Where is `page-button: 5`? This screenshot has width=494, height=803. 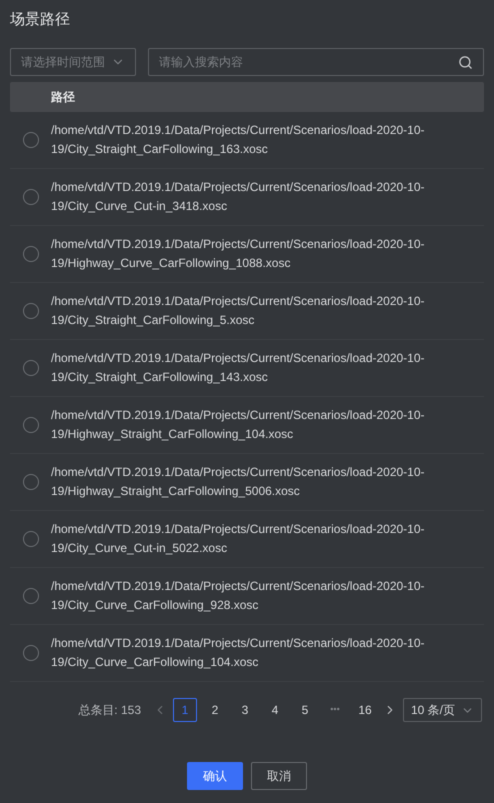
page-button: 5 is located at coordinates (305, 710).